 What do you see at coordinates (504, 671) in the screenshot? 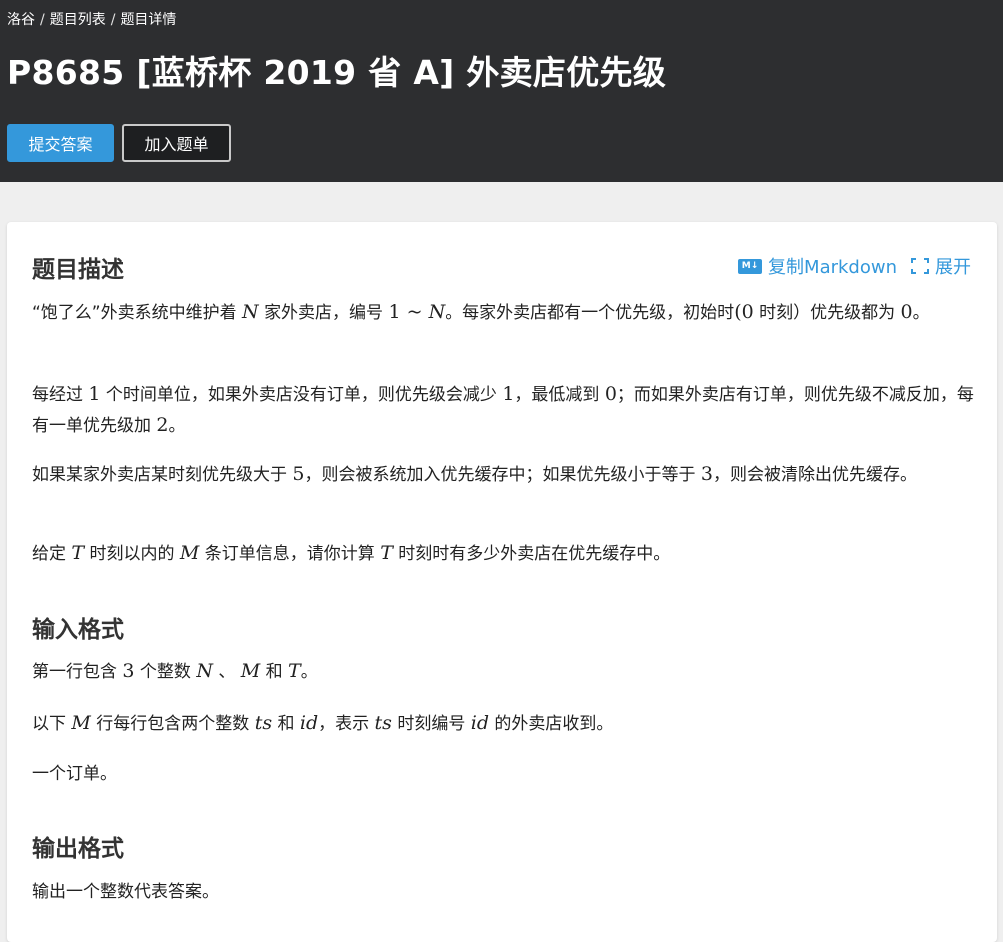
I see `input-paragraph-1: 第一行包含 3 个整数 N 、 M 和 T。` at bounding box center [504, 671].